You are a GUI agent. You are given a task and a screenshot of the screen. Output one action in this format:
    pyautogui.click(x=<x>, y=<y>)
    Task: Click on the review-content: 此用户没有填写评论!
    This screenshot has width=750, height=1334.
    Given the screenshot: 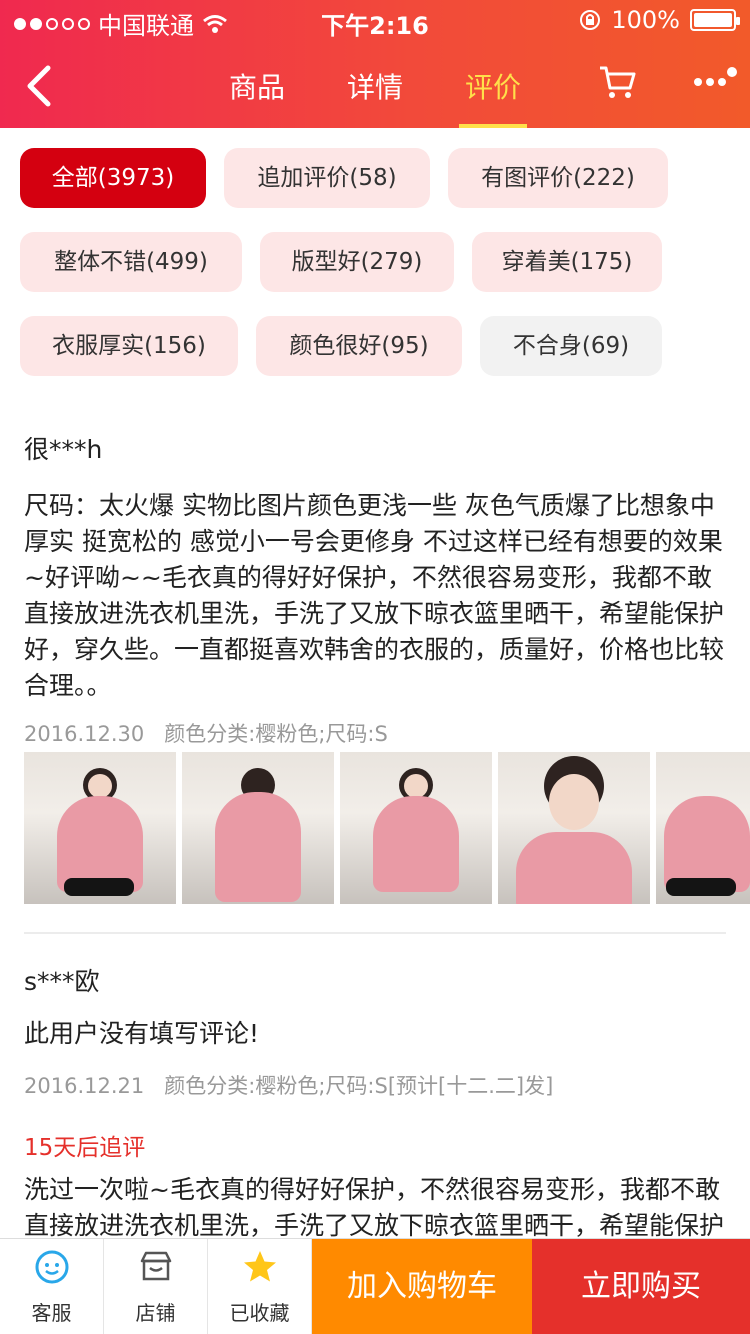 What is the action you would take?
    pyautogui.click(x=142, y=1033)
    